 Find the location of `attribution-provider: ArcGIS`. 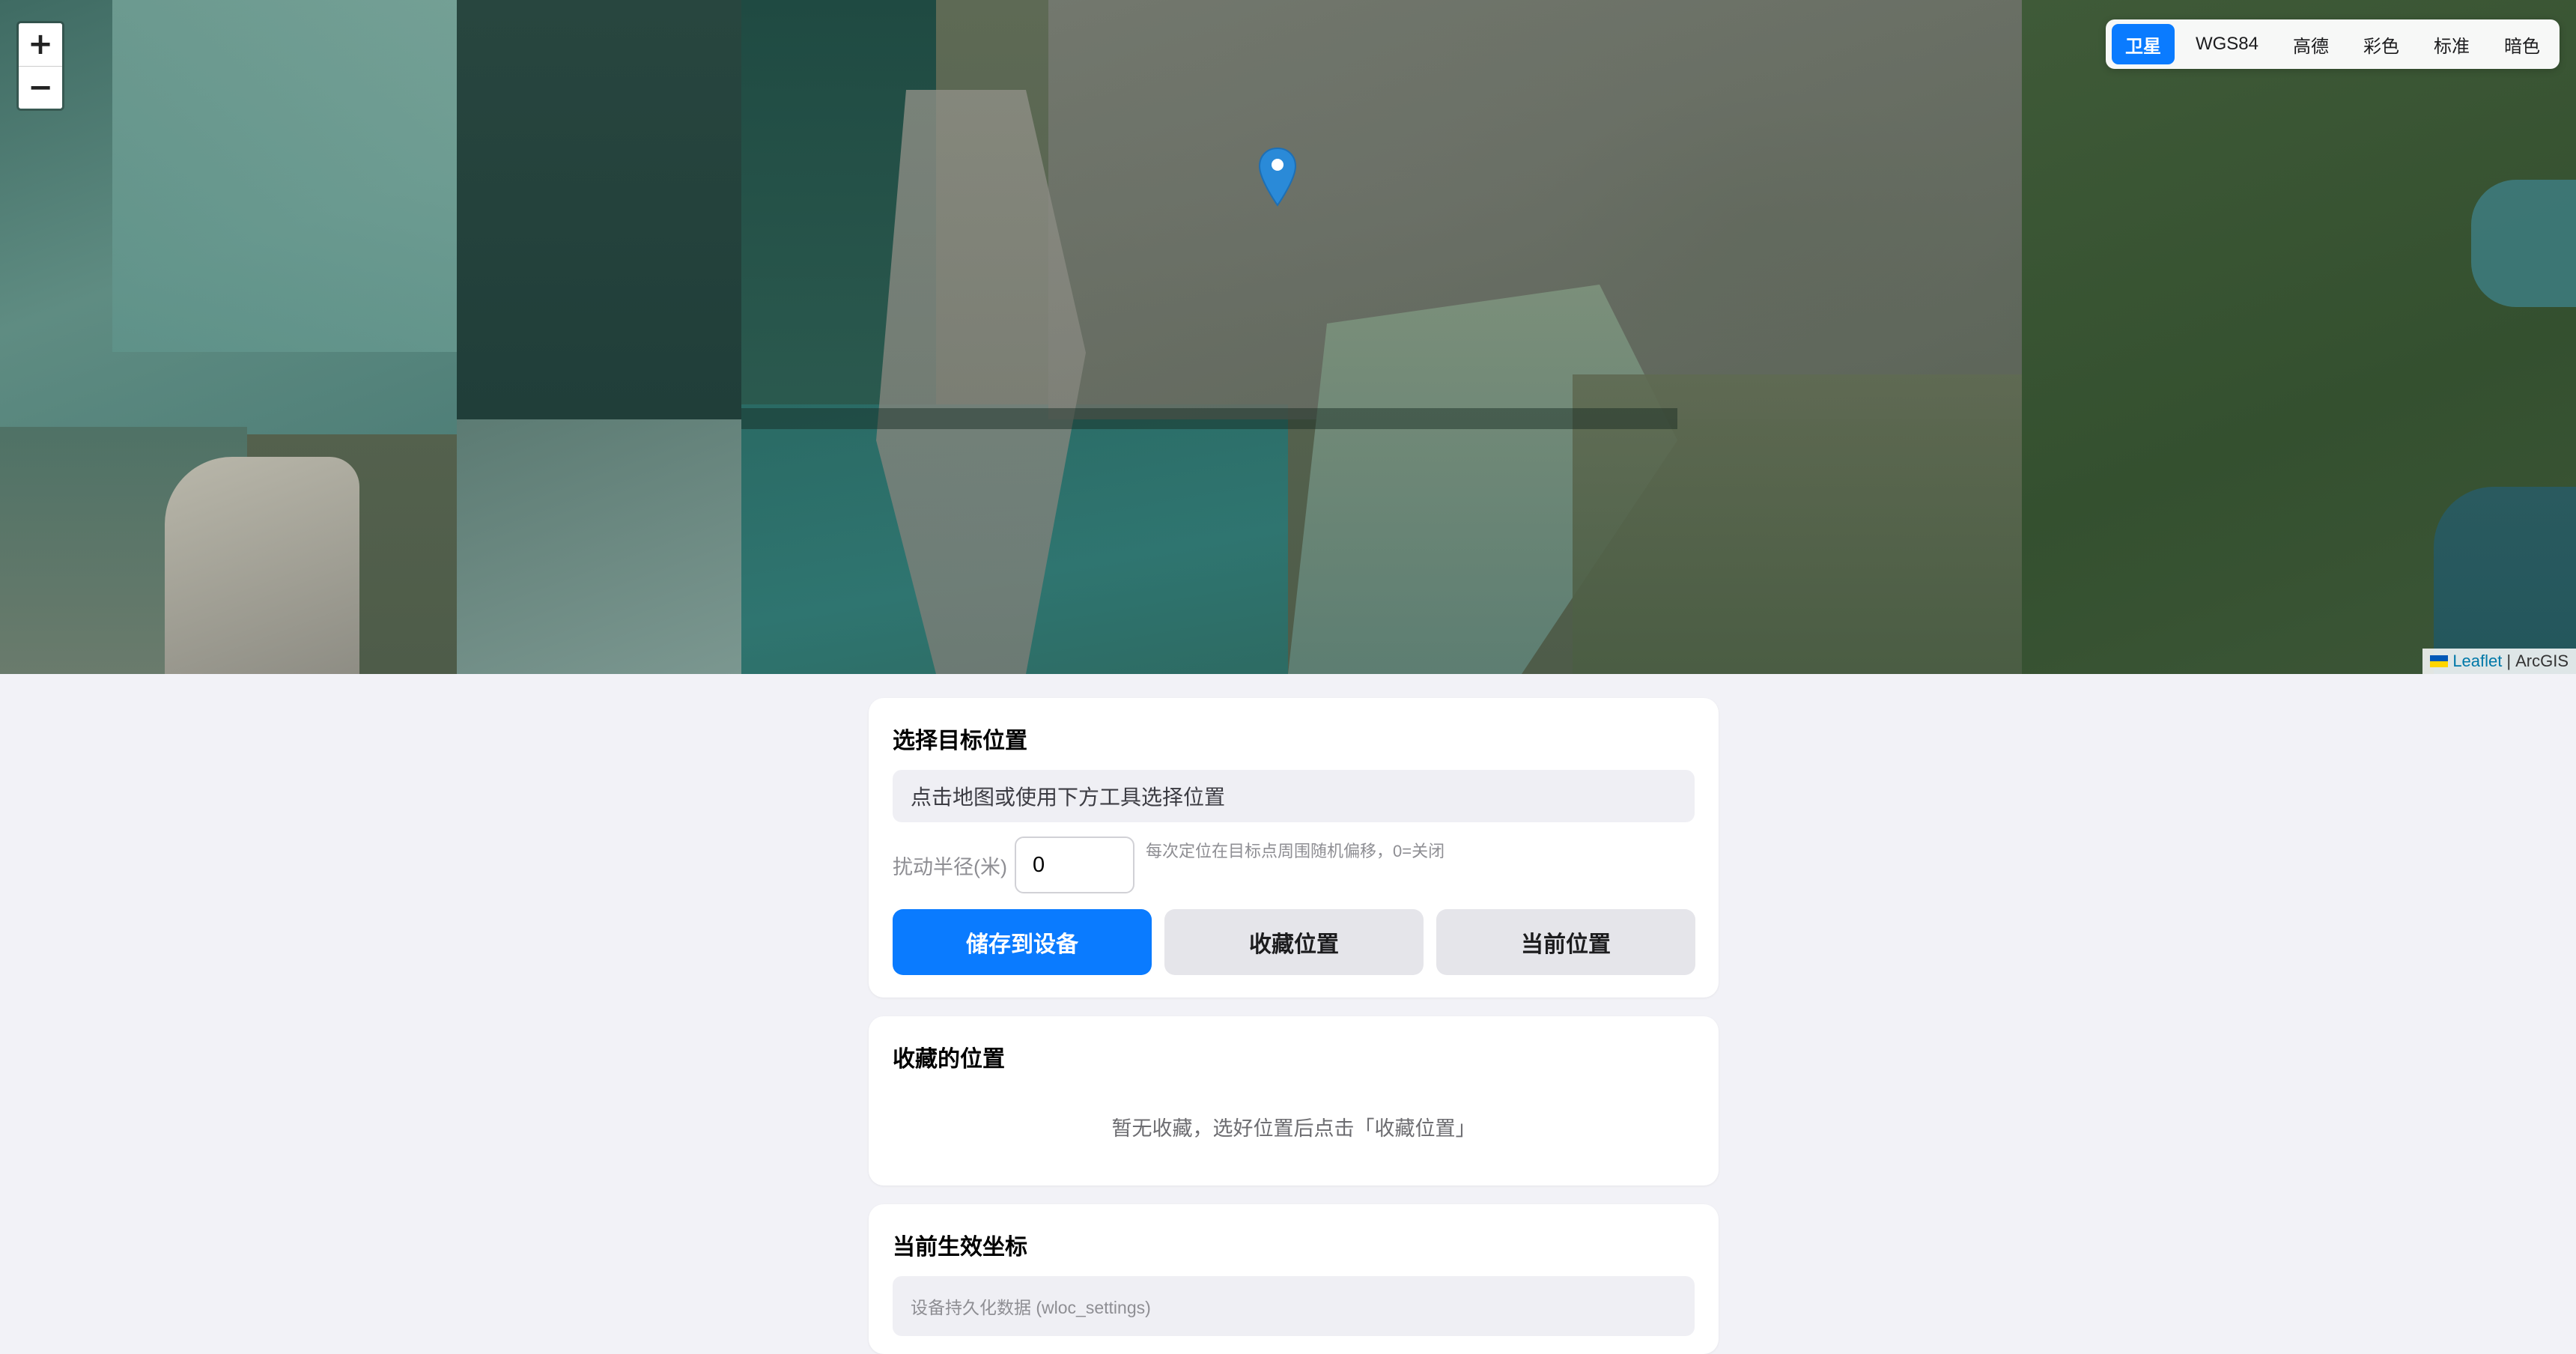

attribution-provider: ArcGIS is located at coordinates (2542, 661).